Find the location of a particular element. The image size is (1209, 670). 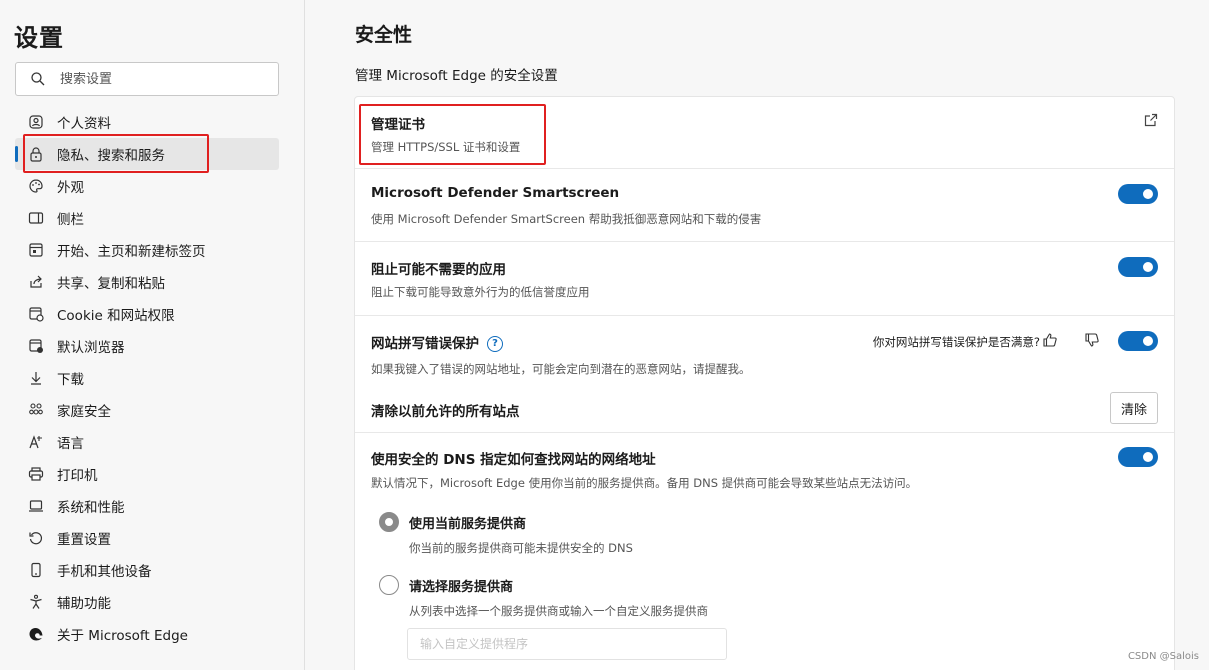

option-choose-desc: 从列表中选择一个服务提供商或输入一个自定义服务提供商 is located at coordinates (558, 611).